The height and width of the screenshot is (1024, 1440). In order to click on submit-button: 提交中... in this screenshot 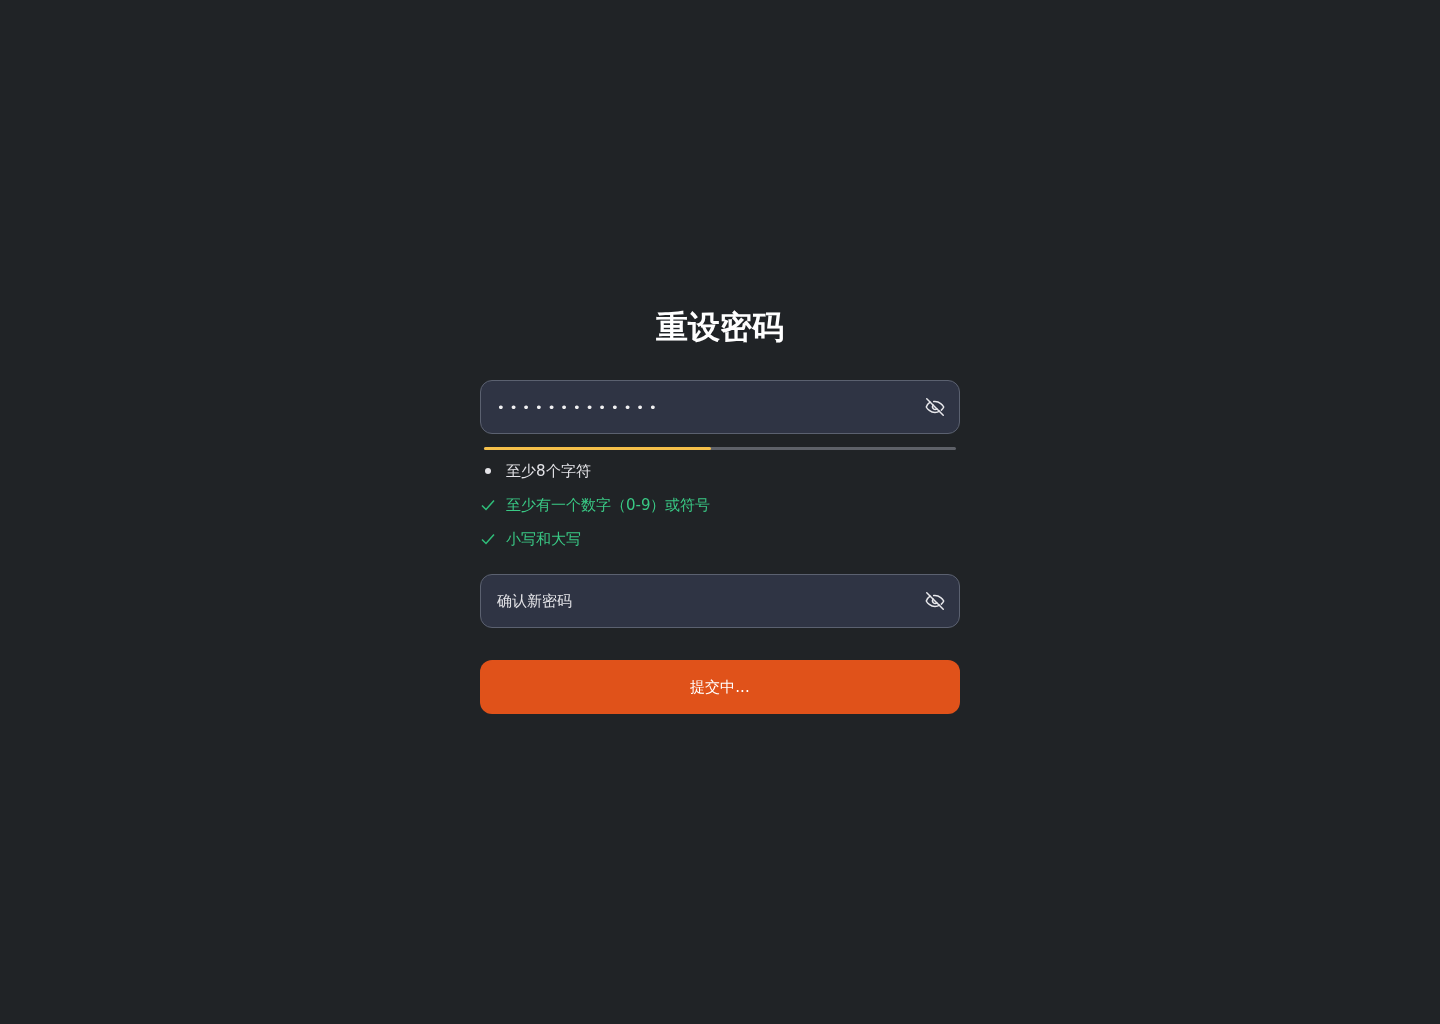, I will do `click(720, 687)`.